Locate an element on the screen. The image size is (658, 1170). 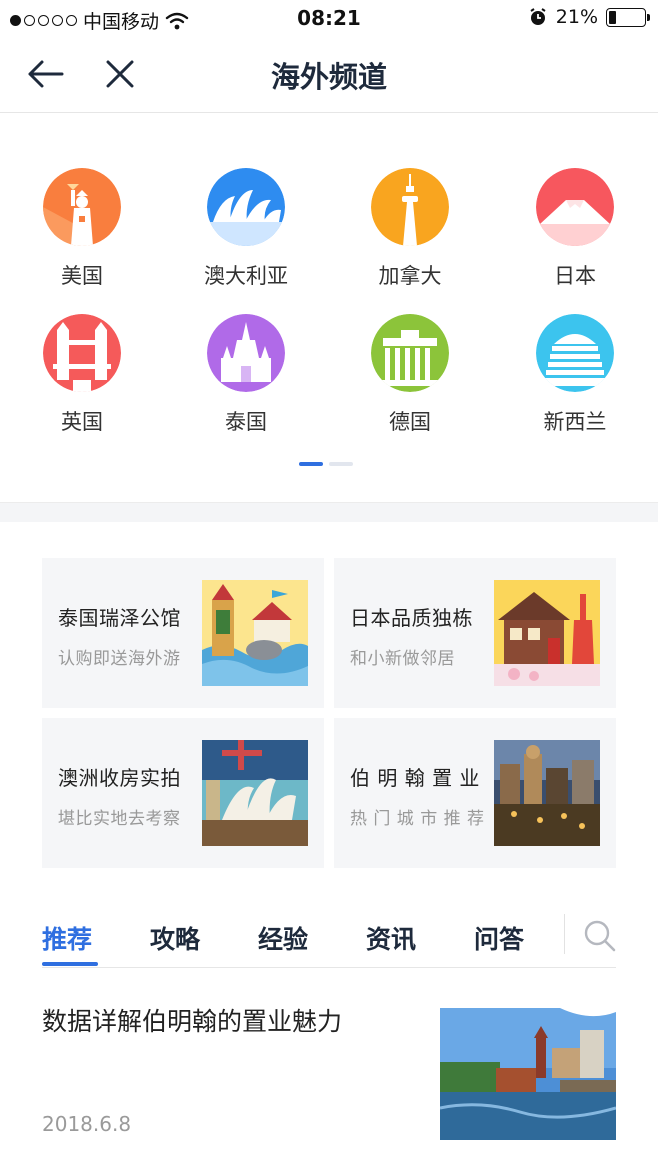
page-dot-active is located at coordinates (311, 464).